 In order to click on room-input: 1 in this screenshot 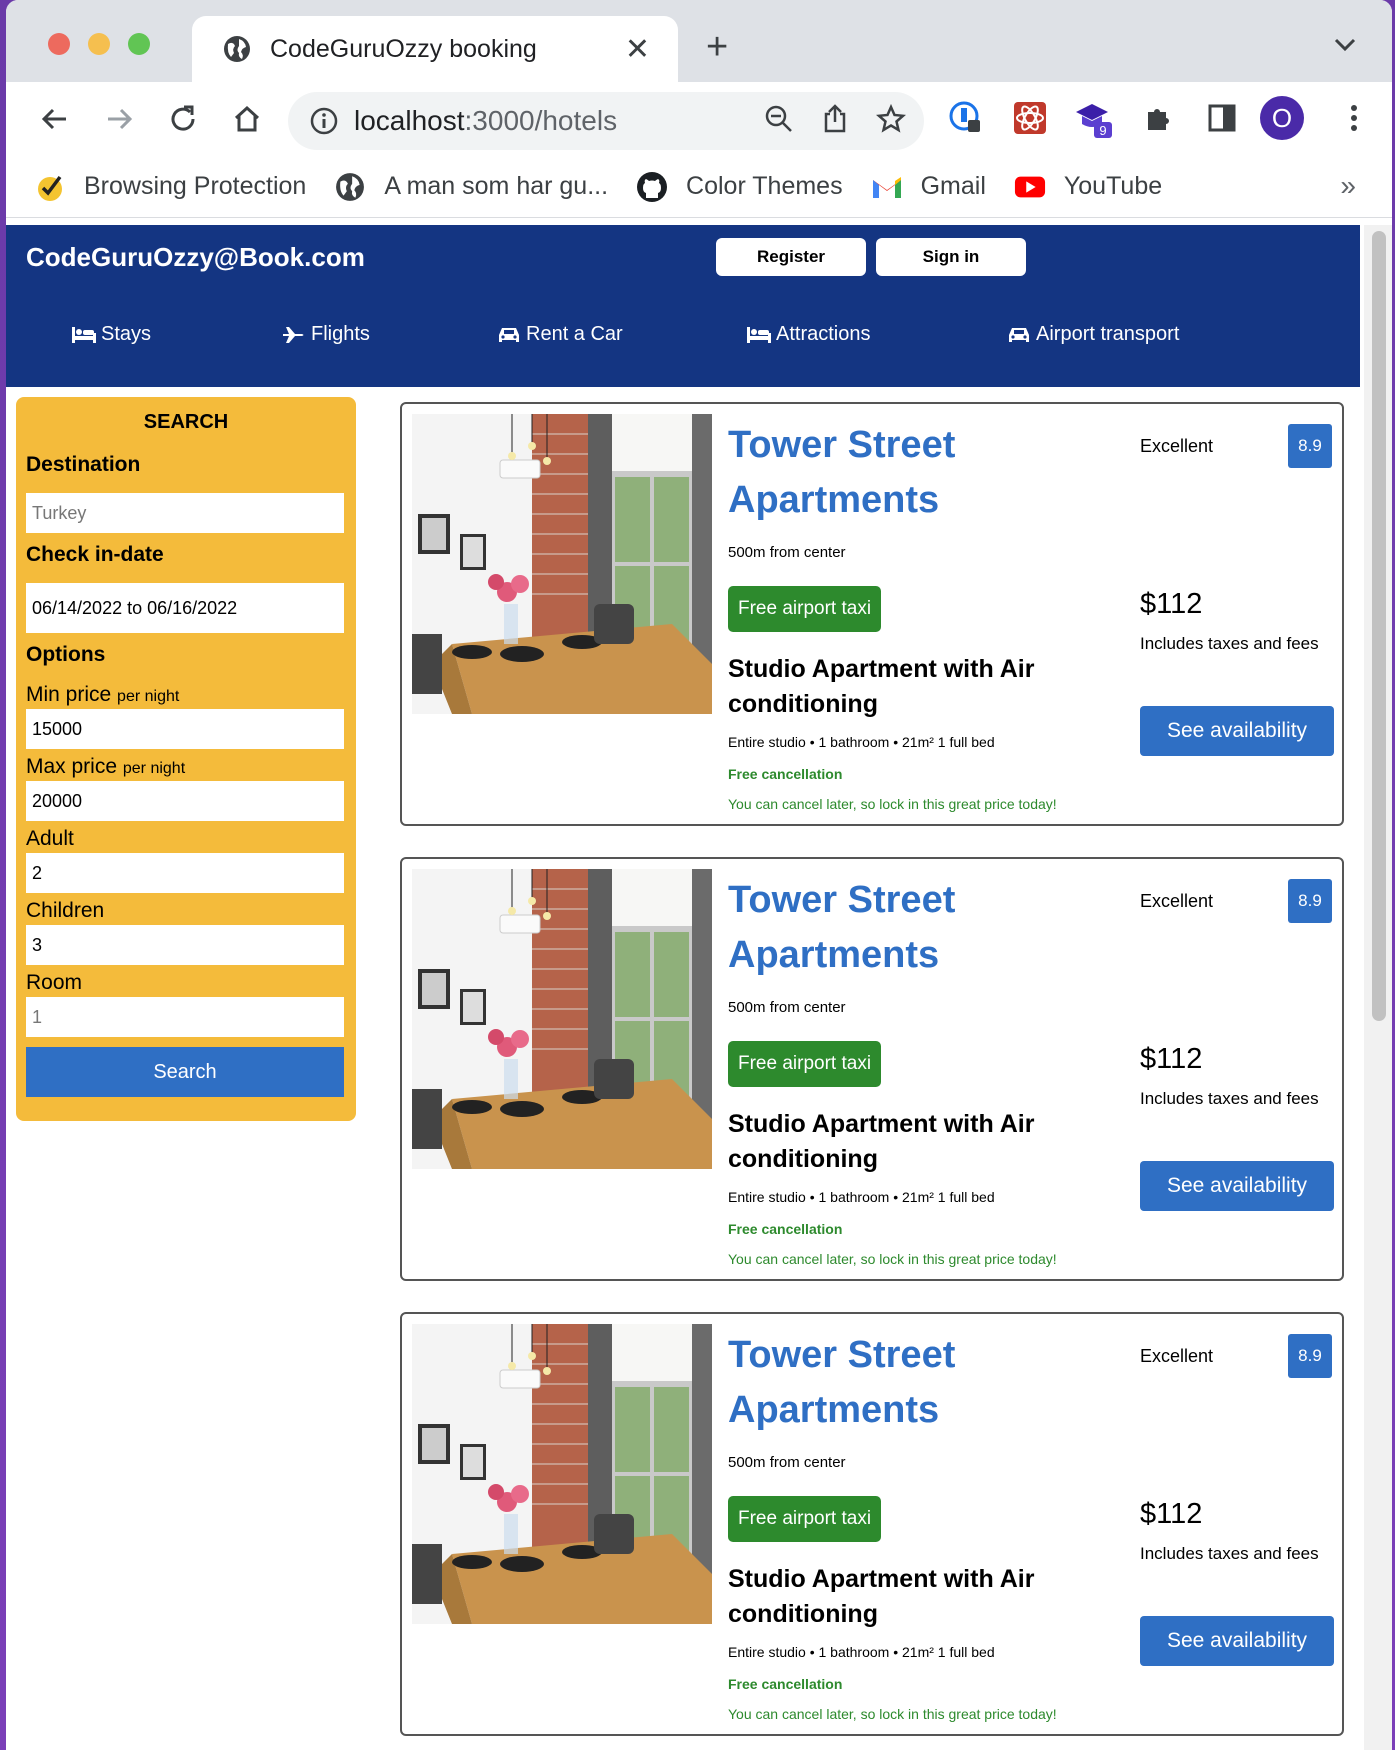, I will do `click(185, 1017)`.